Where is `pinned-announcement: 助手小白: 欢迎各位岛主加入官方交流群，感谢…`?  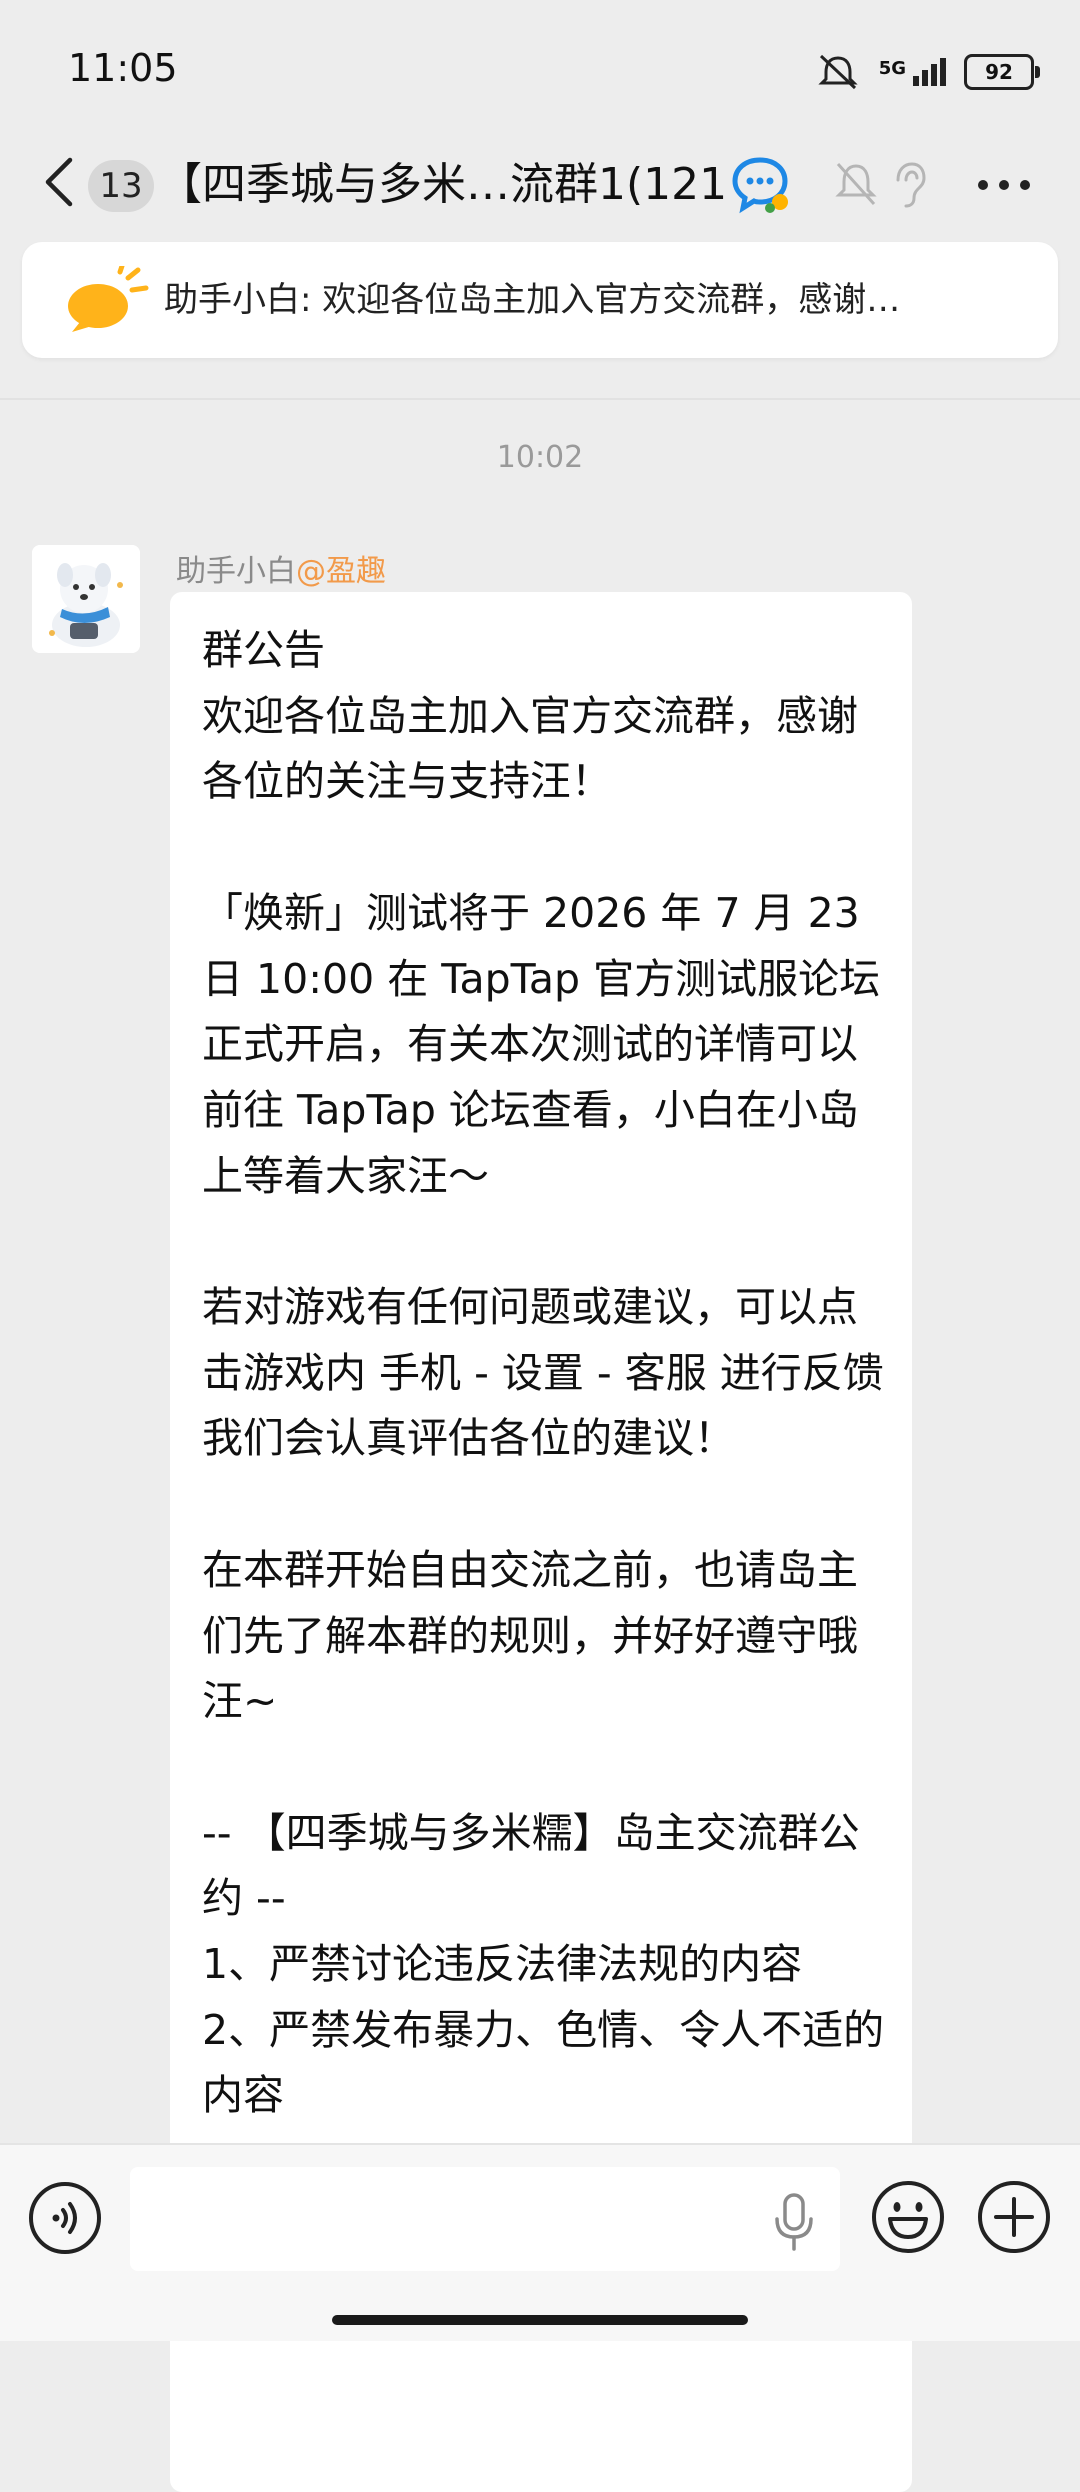 pinned-announcement: 助手小白: 欢迎各位岛主加入官方交流群，感谢… is located at coordinates (540, 300).